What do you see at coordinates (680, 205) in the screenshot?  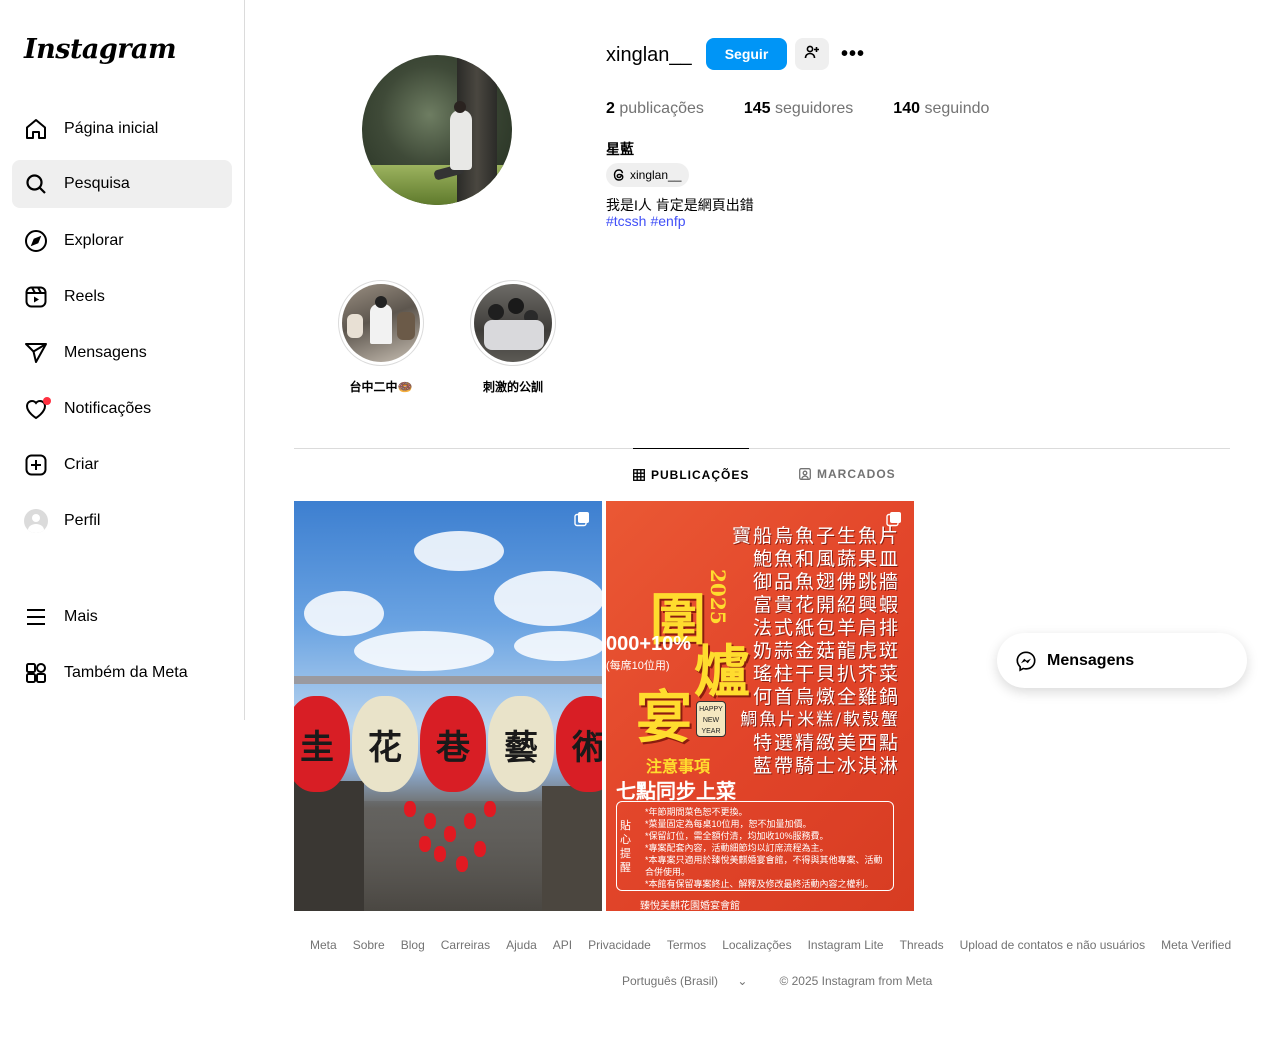 I see `profile-bio: 我是I人 肯定是網頁出錯` at bounding box center [680, 205].